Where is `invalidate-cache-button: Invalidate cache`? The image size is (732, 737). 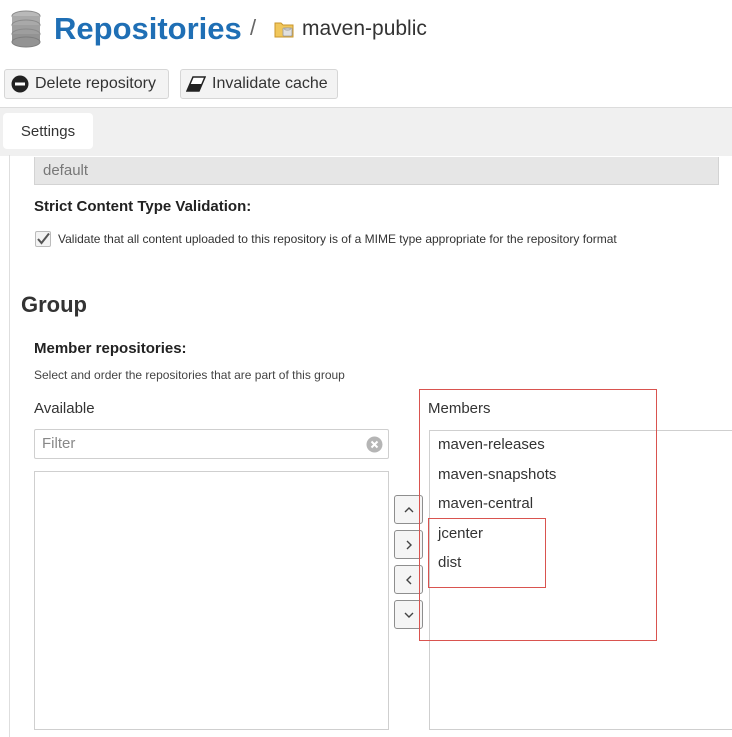
invalidate-cache-button: Invalidate cache is located at coordinates (259, 84).